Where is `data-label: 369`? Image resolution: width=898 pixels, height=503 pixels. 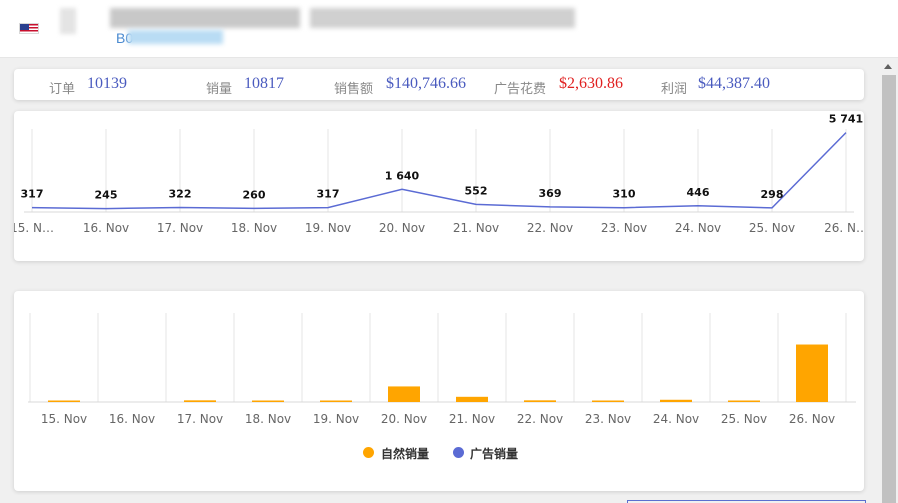 data-label: 369 is located at coordinates (550, 193).